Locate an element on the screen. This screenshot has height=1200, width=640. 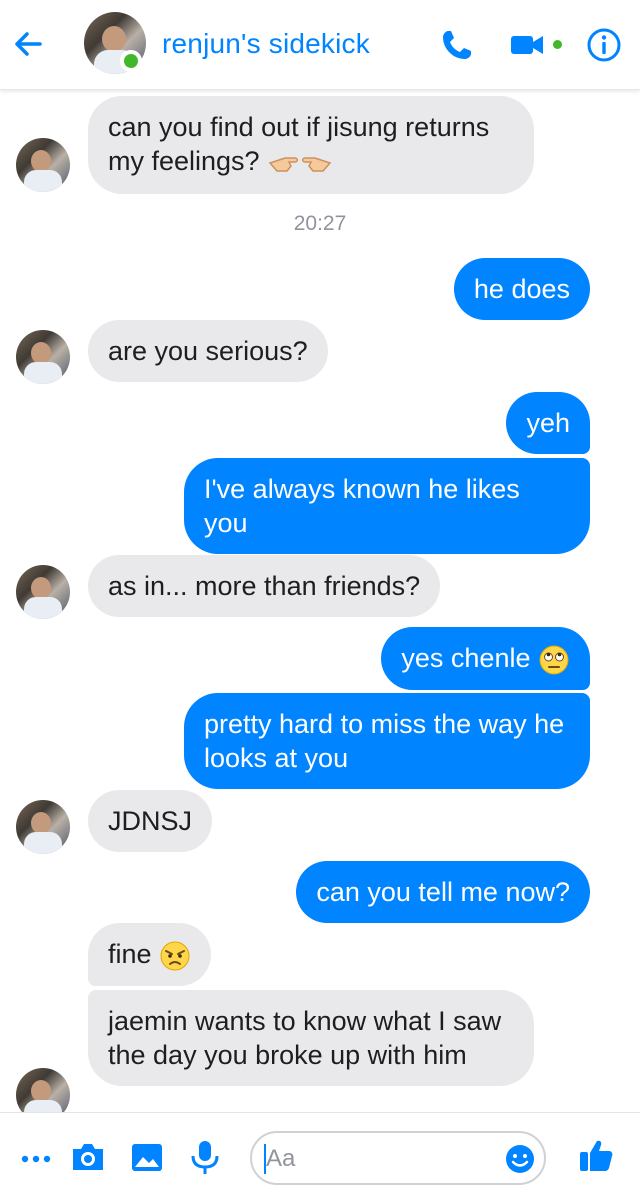
online-status-indicator is located at coordinates (131, 61).